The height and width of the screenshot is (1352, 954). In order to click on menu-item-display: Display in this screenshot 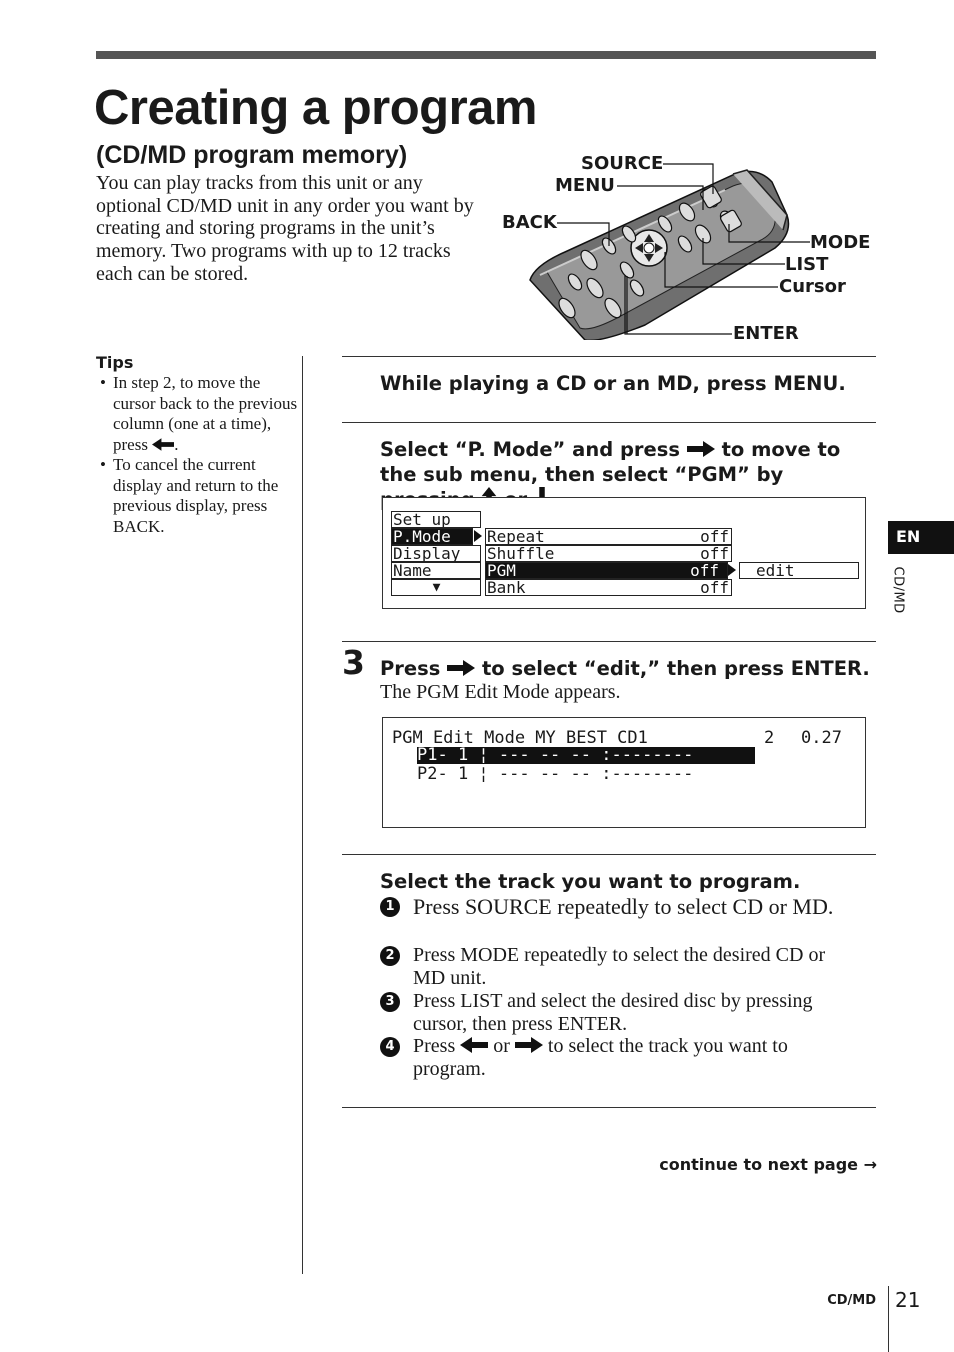, I will do `click(436, 553)`.